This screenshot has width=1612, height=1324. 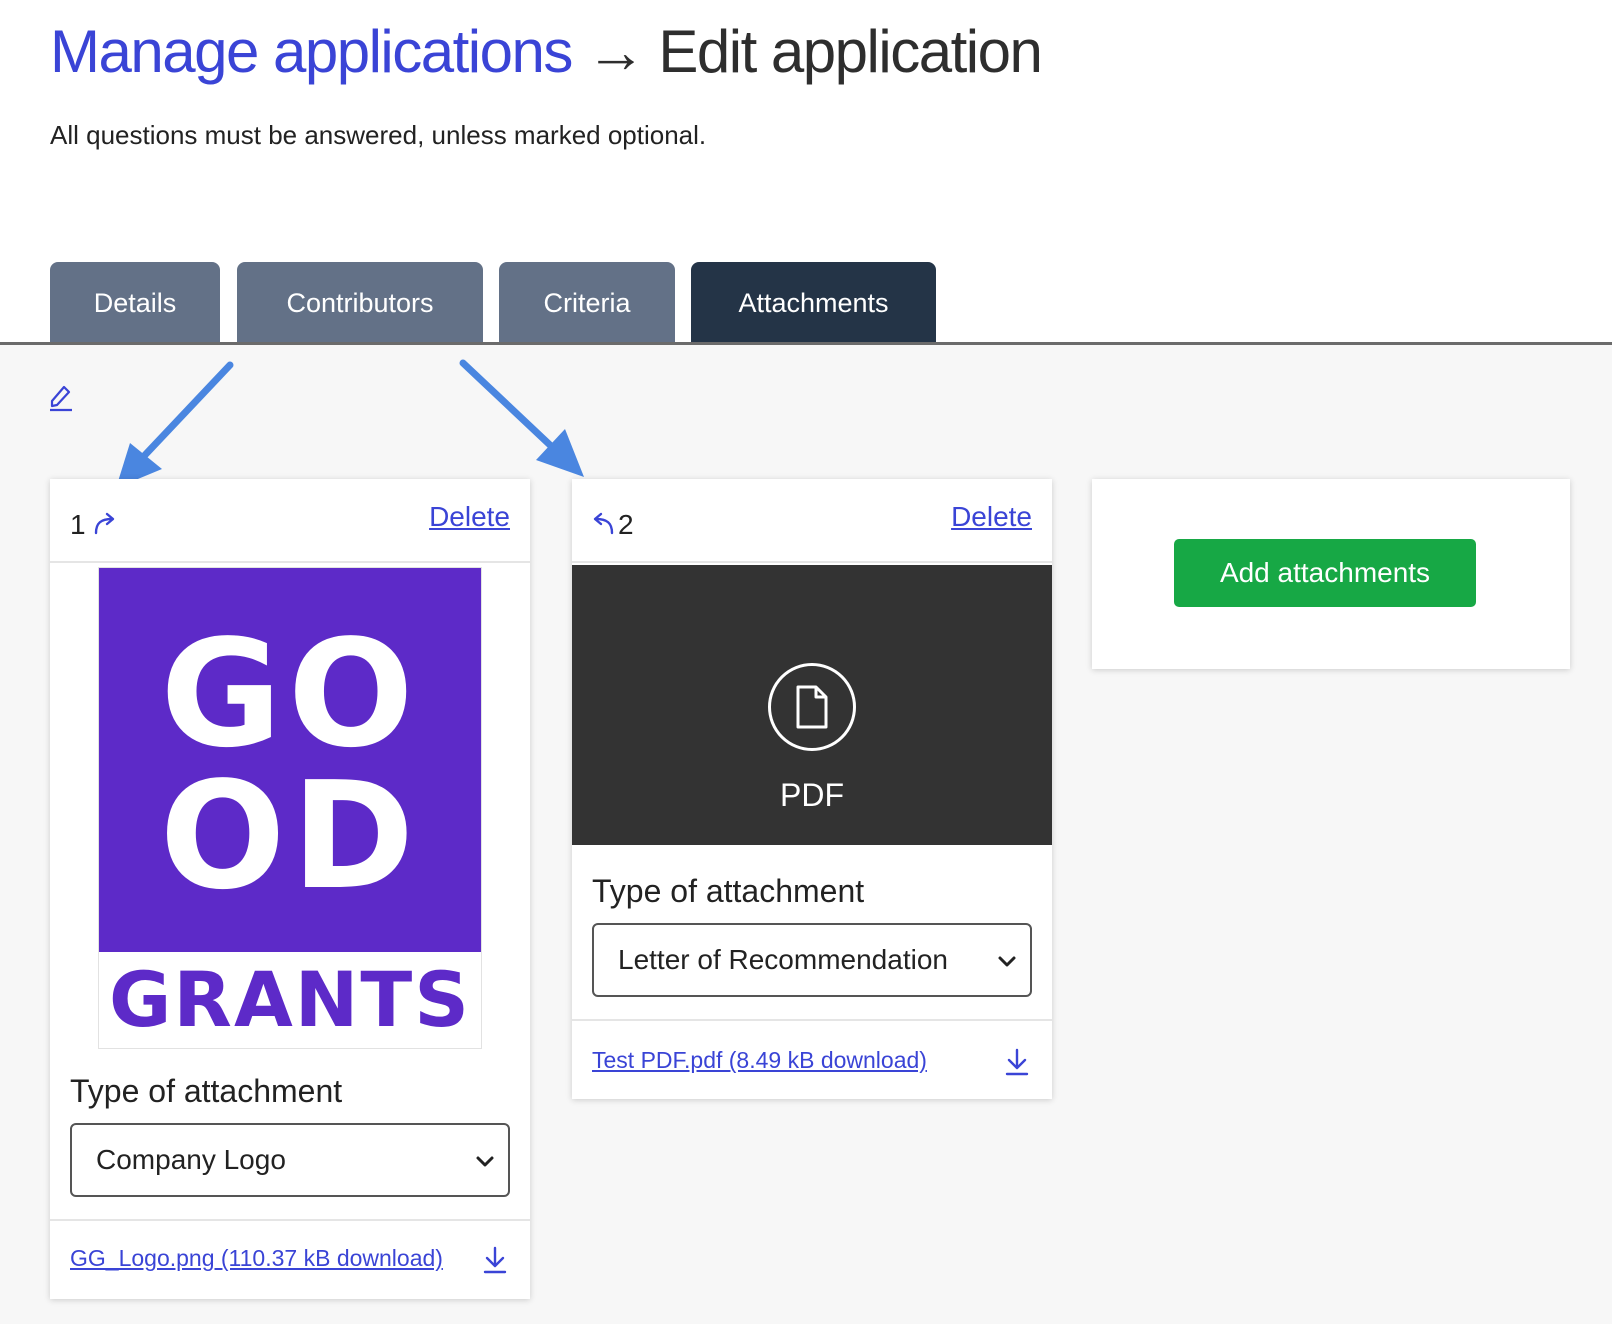 What do you see at coordinates (759, 1060) in the screenshot?
I see `attachment-file-link: Test PDF.pdf (8.49 kB download)` at bounding box center [759, 1060].